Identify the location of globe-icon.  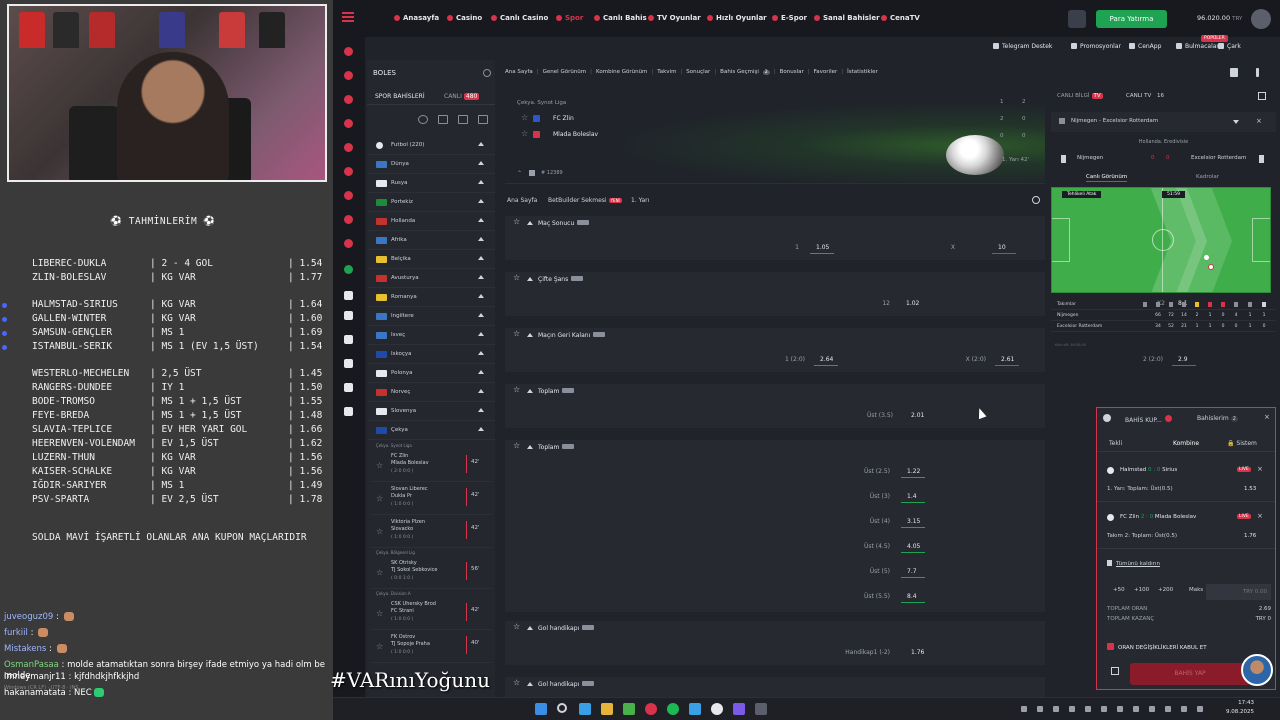
(423, 119).